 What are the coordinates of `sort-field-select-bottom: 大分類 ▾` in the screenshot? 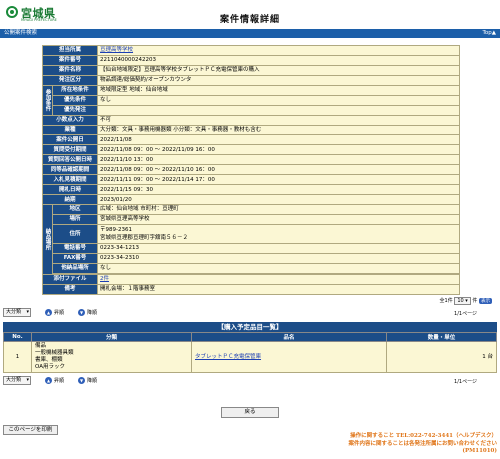 It's located at (17, 380).